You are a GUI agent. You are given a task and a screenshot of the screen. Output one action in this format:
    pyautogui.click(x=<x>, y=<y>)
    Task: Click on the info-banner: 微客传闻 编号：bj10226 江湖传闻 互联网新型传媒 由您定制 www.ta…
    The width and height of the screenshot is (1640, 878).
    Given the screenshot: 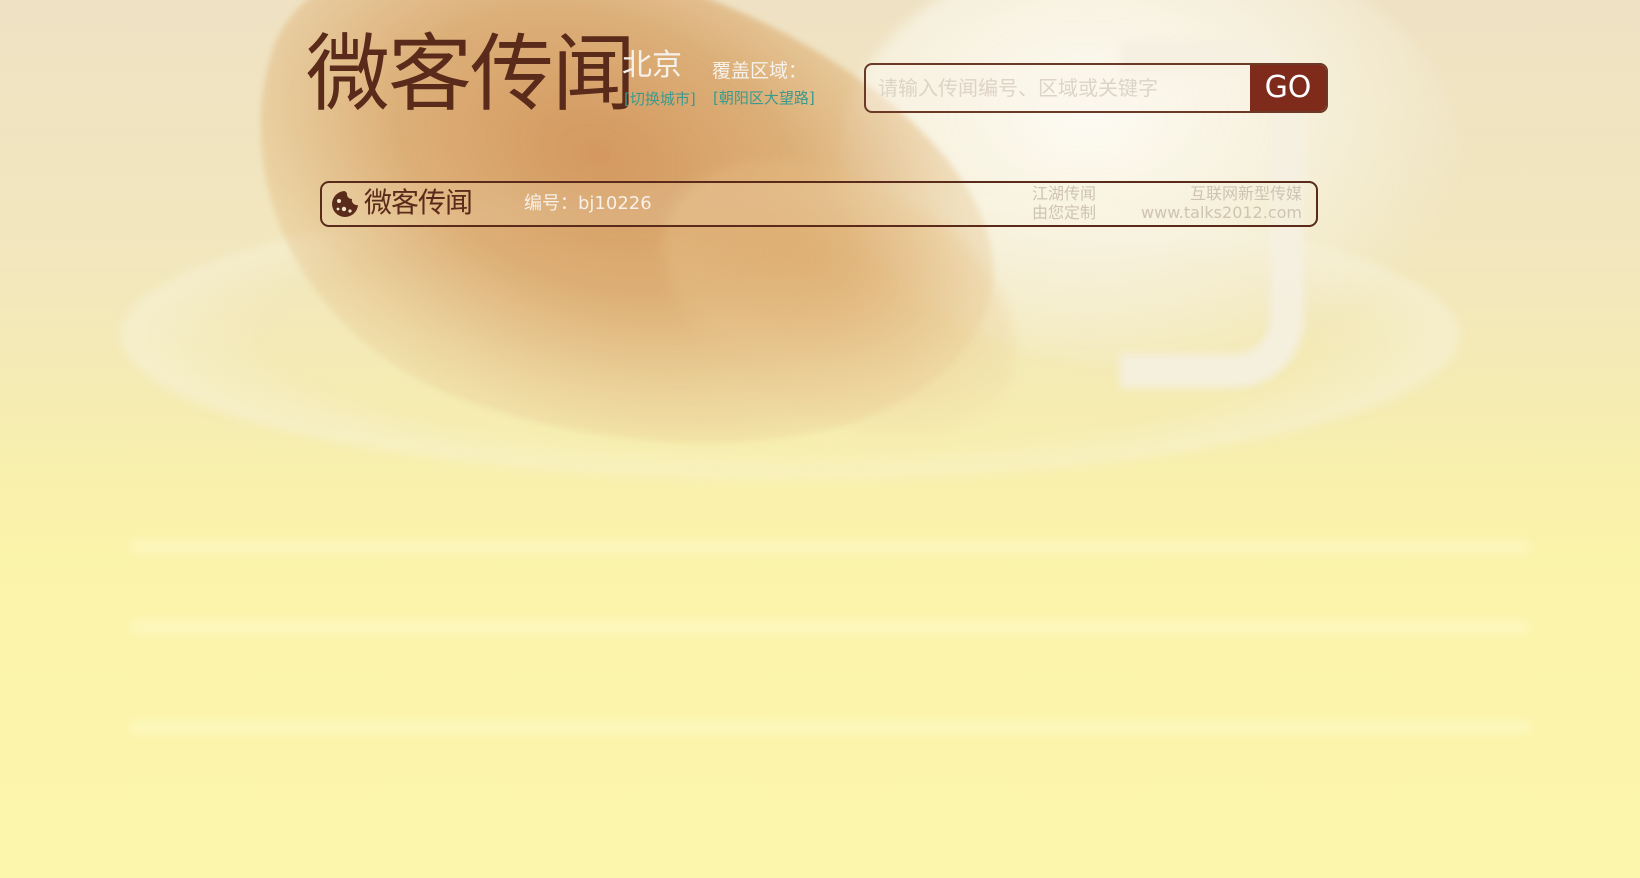 What is the action you would take?
    pyautogui.click(x=819, y=204)
    